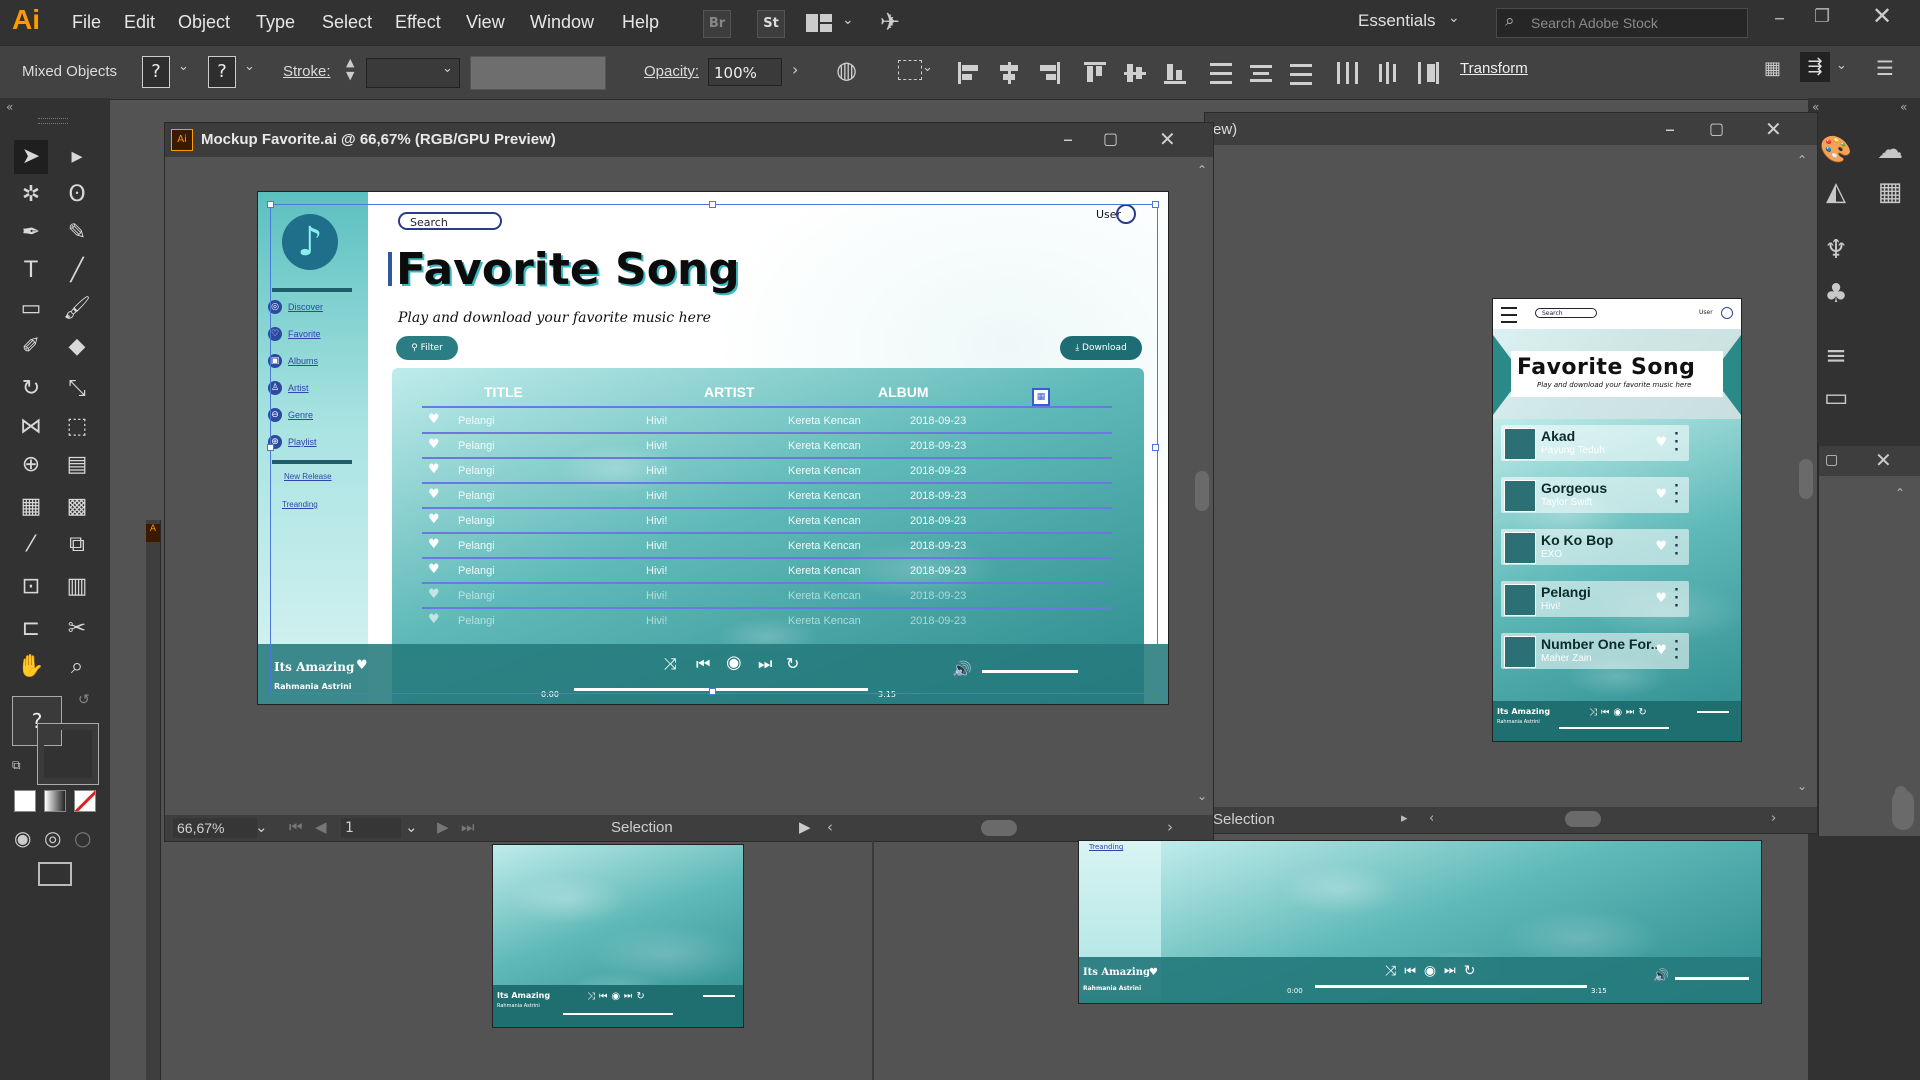  What do you see at coordinates (321, 827) in the screenshot?
I see `previous-artboard-icon: ◀` at bounding box center [321, 827].